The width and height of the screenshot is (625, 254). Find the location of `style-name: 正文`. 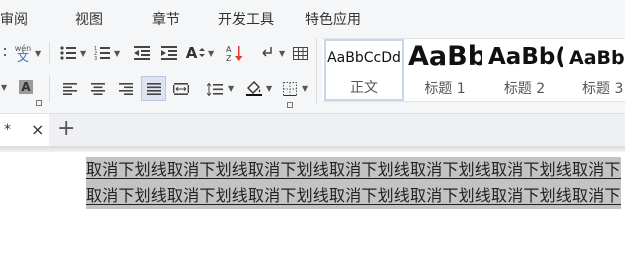

style-name: 正文 is located at coordinates (364, 88).